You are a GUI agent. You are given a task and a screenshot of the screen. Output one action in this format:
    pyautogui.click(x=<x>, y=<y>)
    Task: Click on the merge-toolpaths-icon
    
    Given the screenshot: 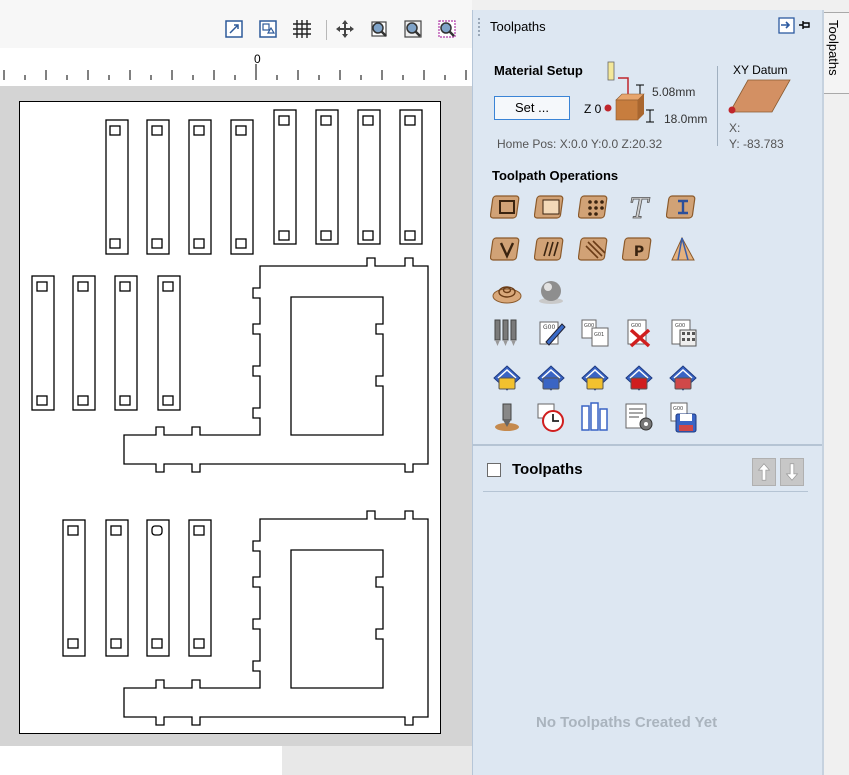 What is the action you would take?
    pyautogui.click(x=507, y=333)
    